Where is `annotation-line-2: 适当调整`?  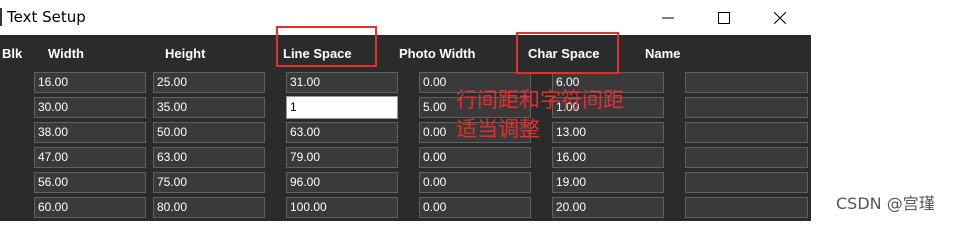 annotation-line-2: 适当调整 is located at coordinates (498, 129).